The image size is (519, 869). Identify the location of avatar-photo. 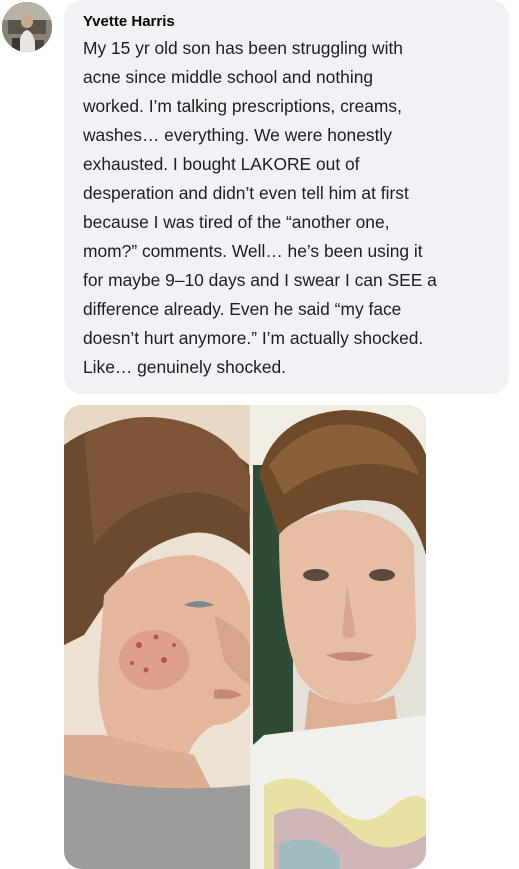
(27, 27).